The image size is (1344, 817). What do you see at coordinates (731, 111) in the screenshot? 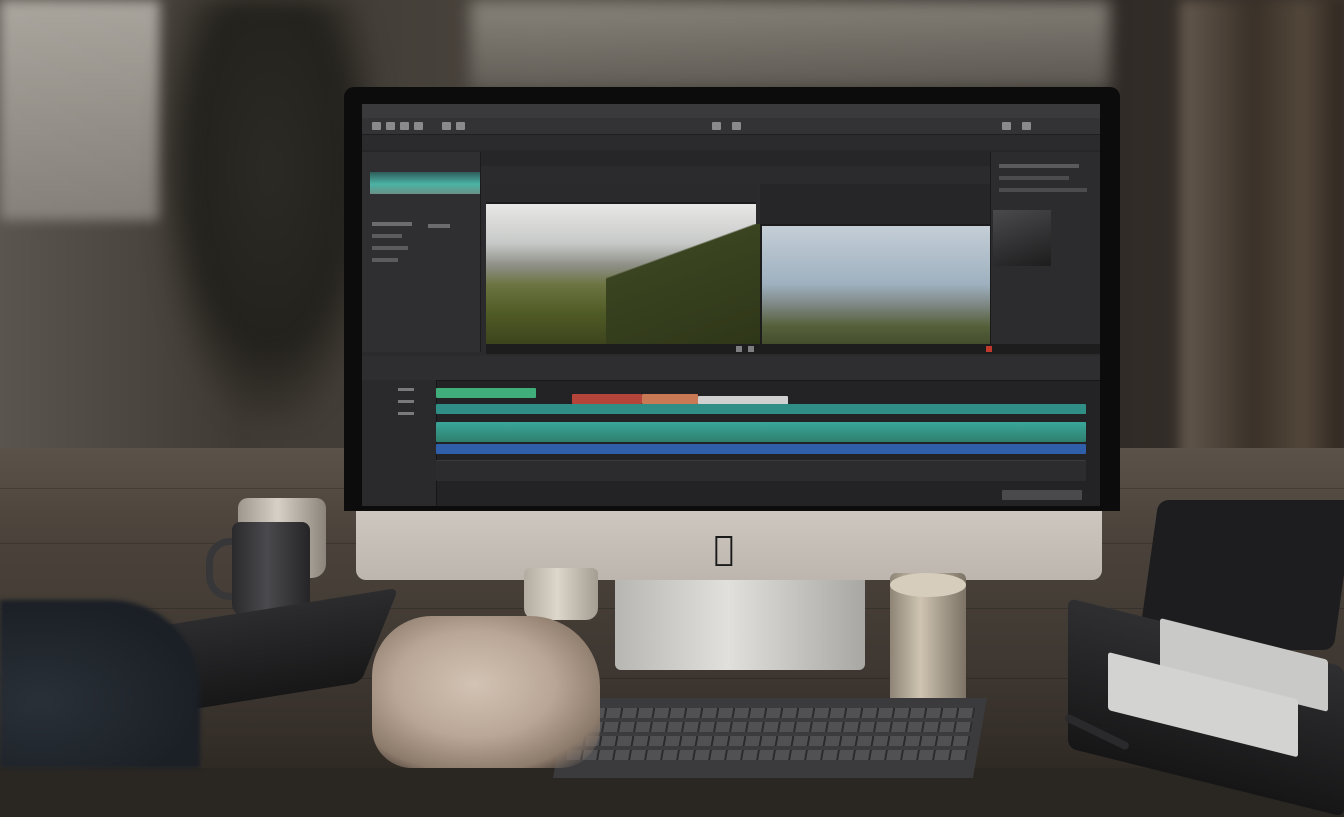
I see `menu-bar` at bounding box center [731, 111].